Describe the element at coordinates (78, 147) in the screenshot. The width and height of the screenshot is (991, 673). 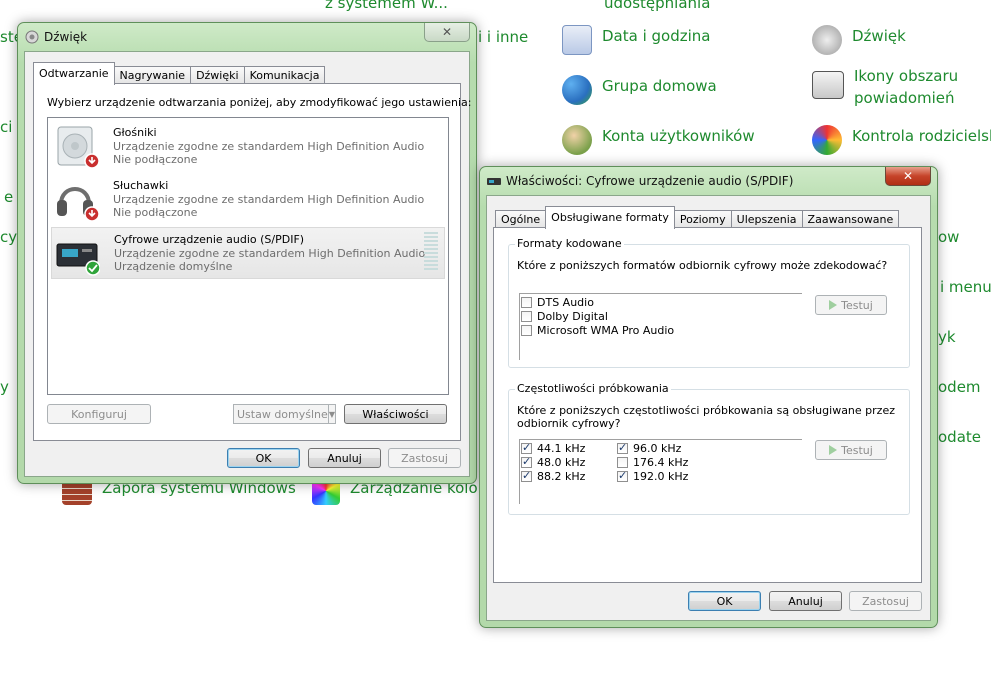
I see `speakers-icon` at that location.